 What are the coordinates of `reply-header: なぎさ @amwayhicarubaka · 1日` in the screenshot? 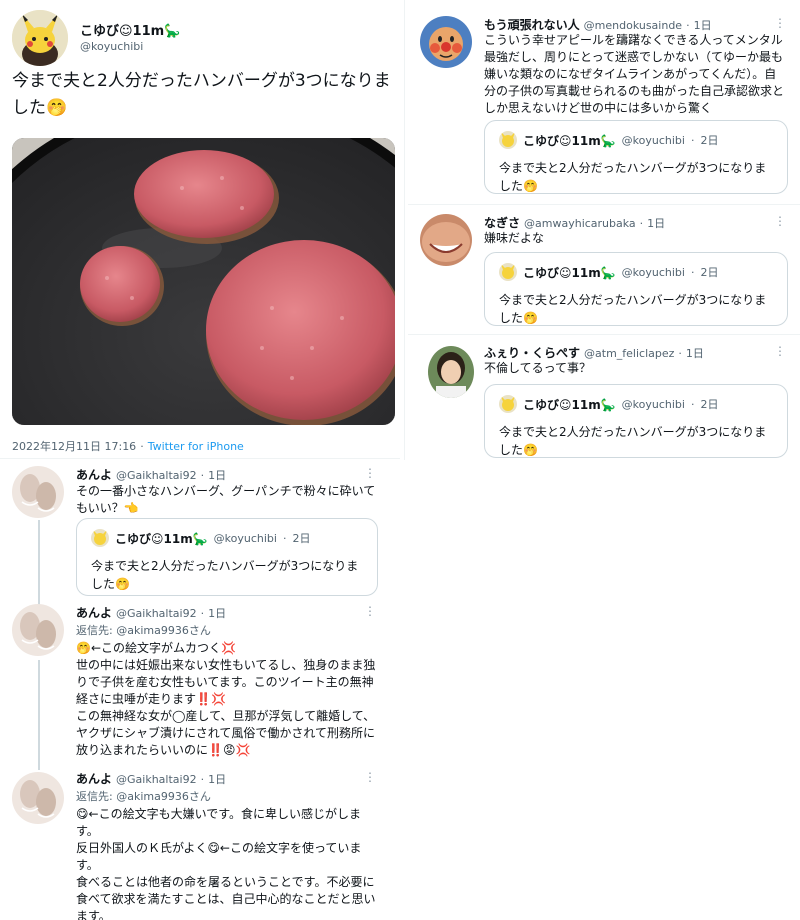 It's located at (574, 222).